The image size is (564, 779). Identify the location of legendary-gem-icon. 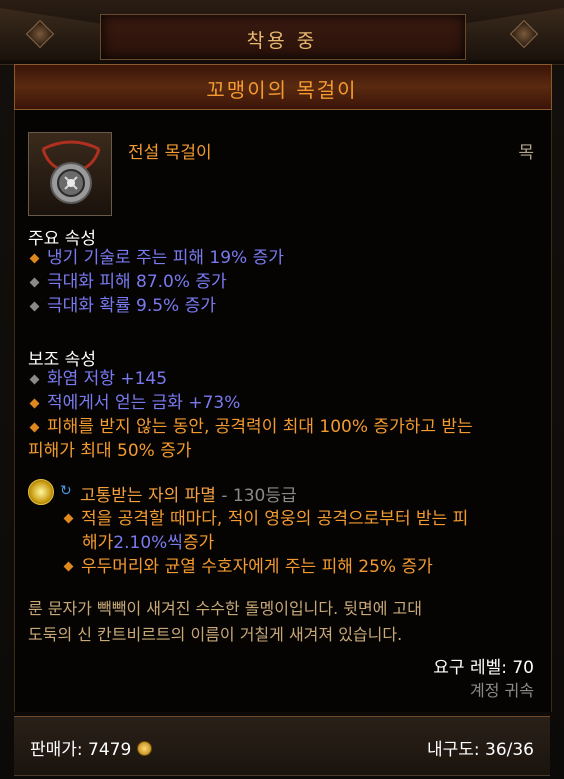
(41, 492).